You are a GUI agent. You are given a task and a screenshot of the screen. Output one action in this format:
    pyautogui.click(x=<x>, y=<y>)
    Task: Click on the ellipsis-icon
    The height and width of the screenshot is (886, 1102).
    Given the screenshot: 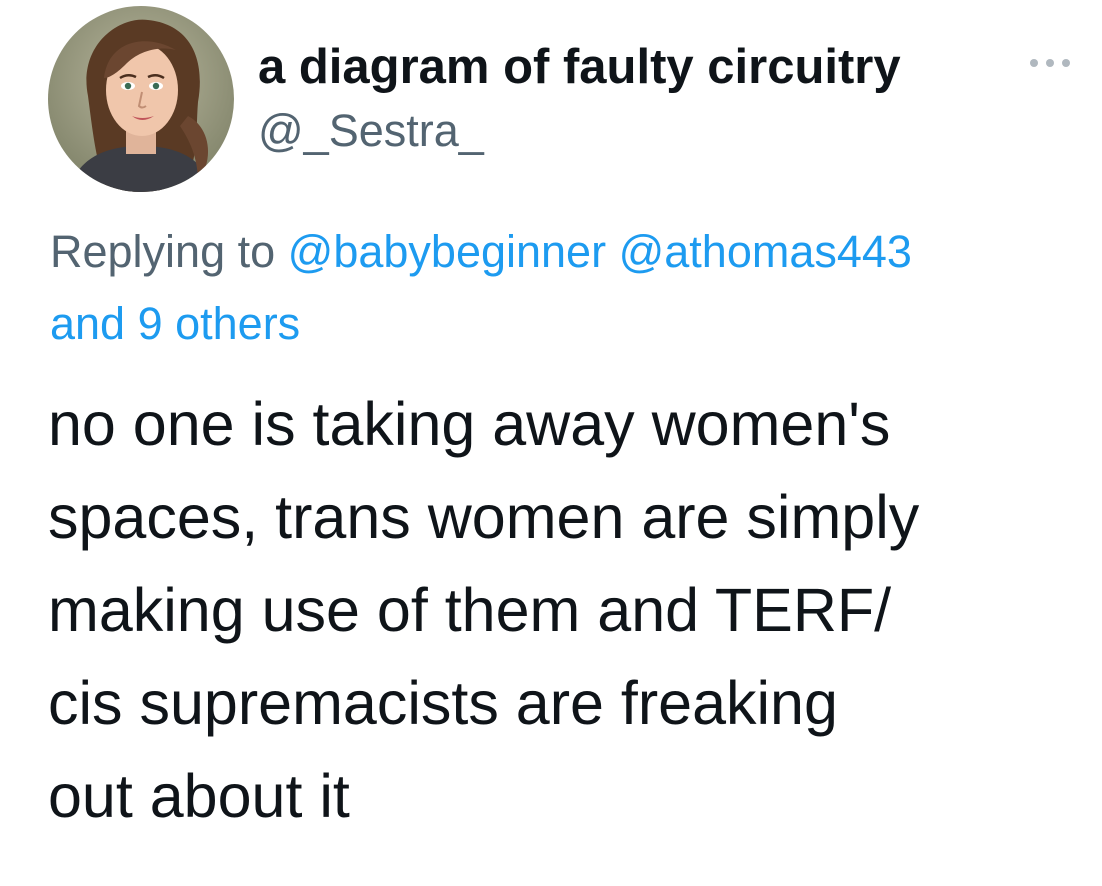 What is the action you would take?
    pyautogui.click(x=1050, y=63)
    